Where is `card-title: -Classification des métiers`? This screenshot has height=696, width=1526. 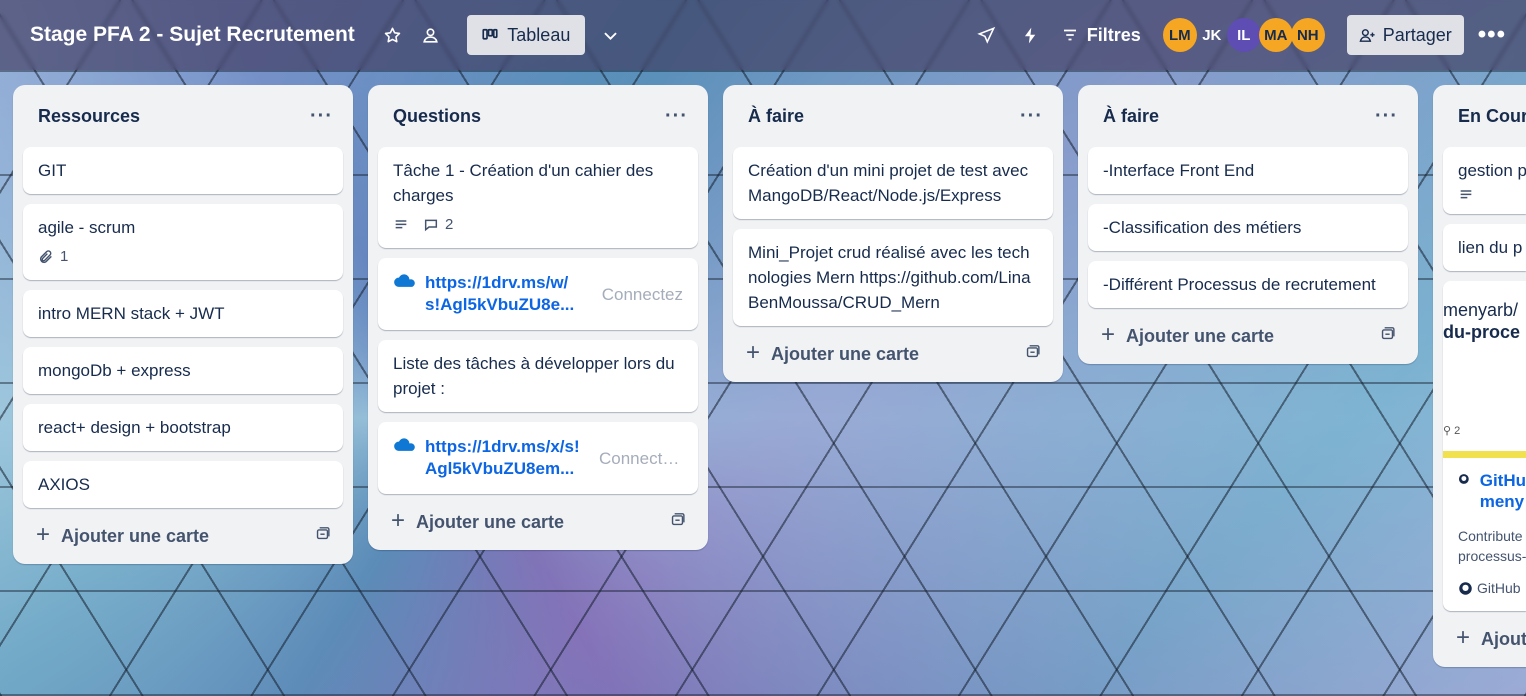
card-title: -Classification des métiers is located at coordinates (1202, 227).